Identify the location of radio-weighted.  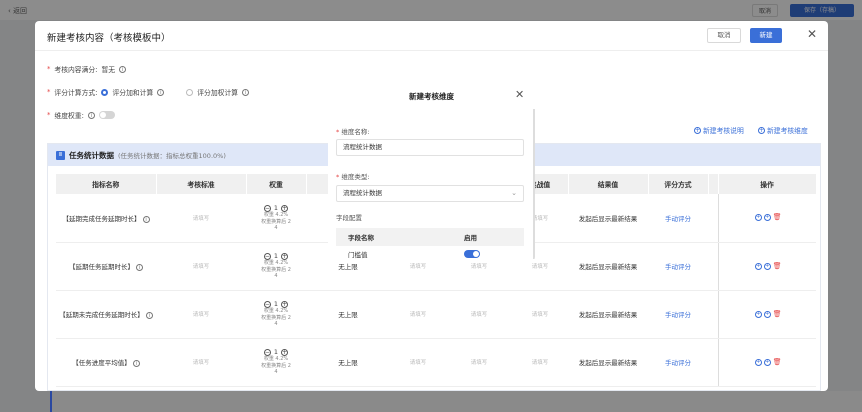
(190, 92).